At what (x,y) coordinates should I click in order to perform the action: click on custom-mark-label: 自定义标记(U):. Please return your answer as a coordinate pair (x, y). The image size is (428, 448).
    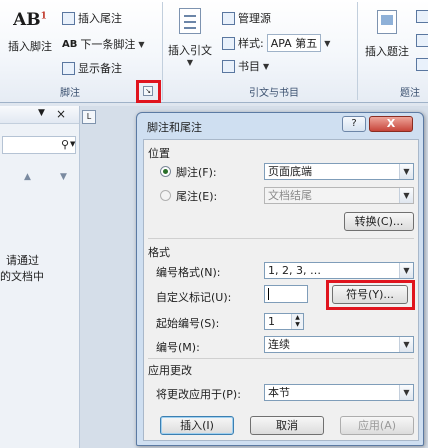
    Looking at the image, I should click on (194, 297).